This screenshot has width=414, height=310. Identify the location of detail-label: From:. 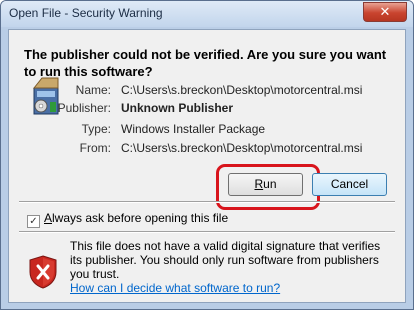
(95, 148).